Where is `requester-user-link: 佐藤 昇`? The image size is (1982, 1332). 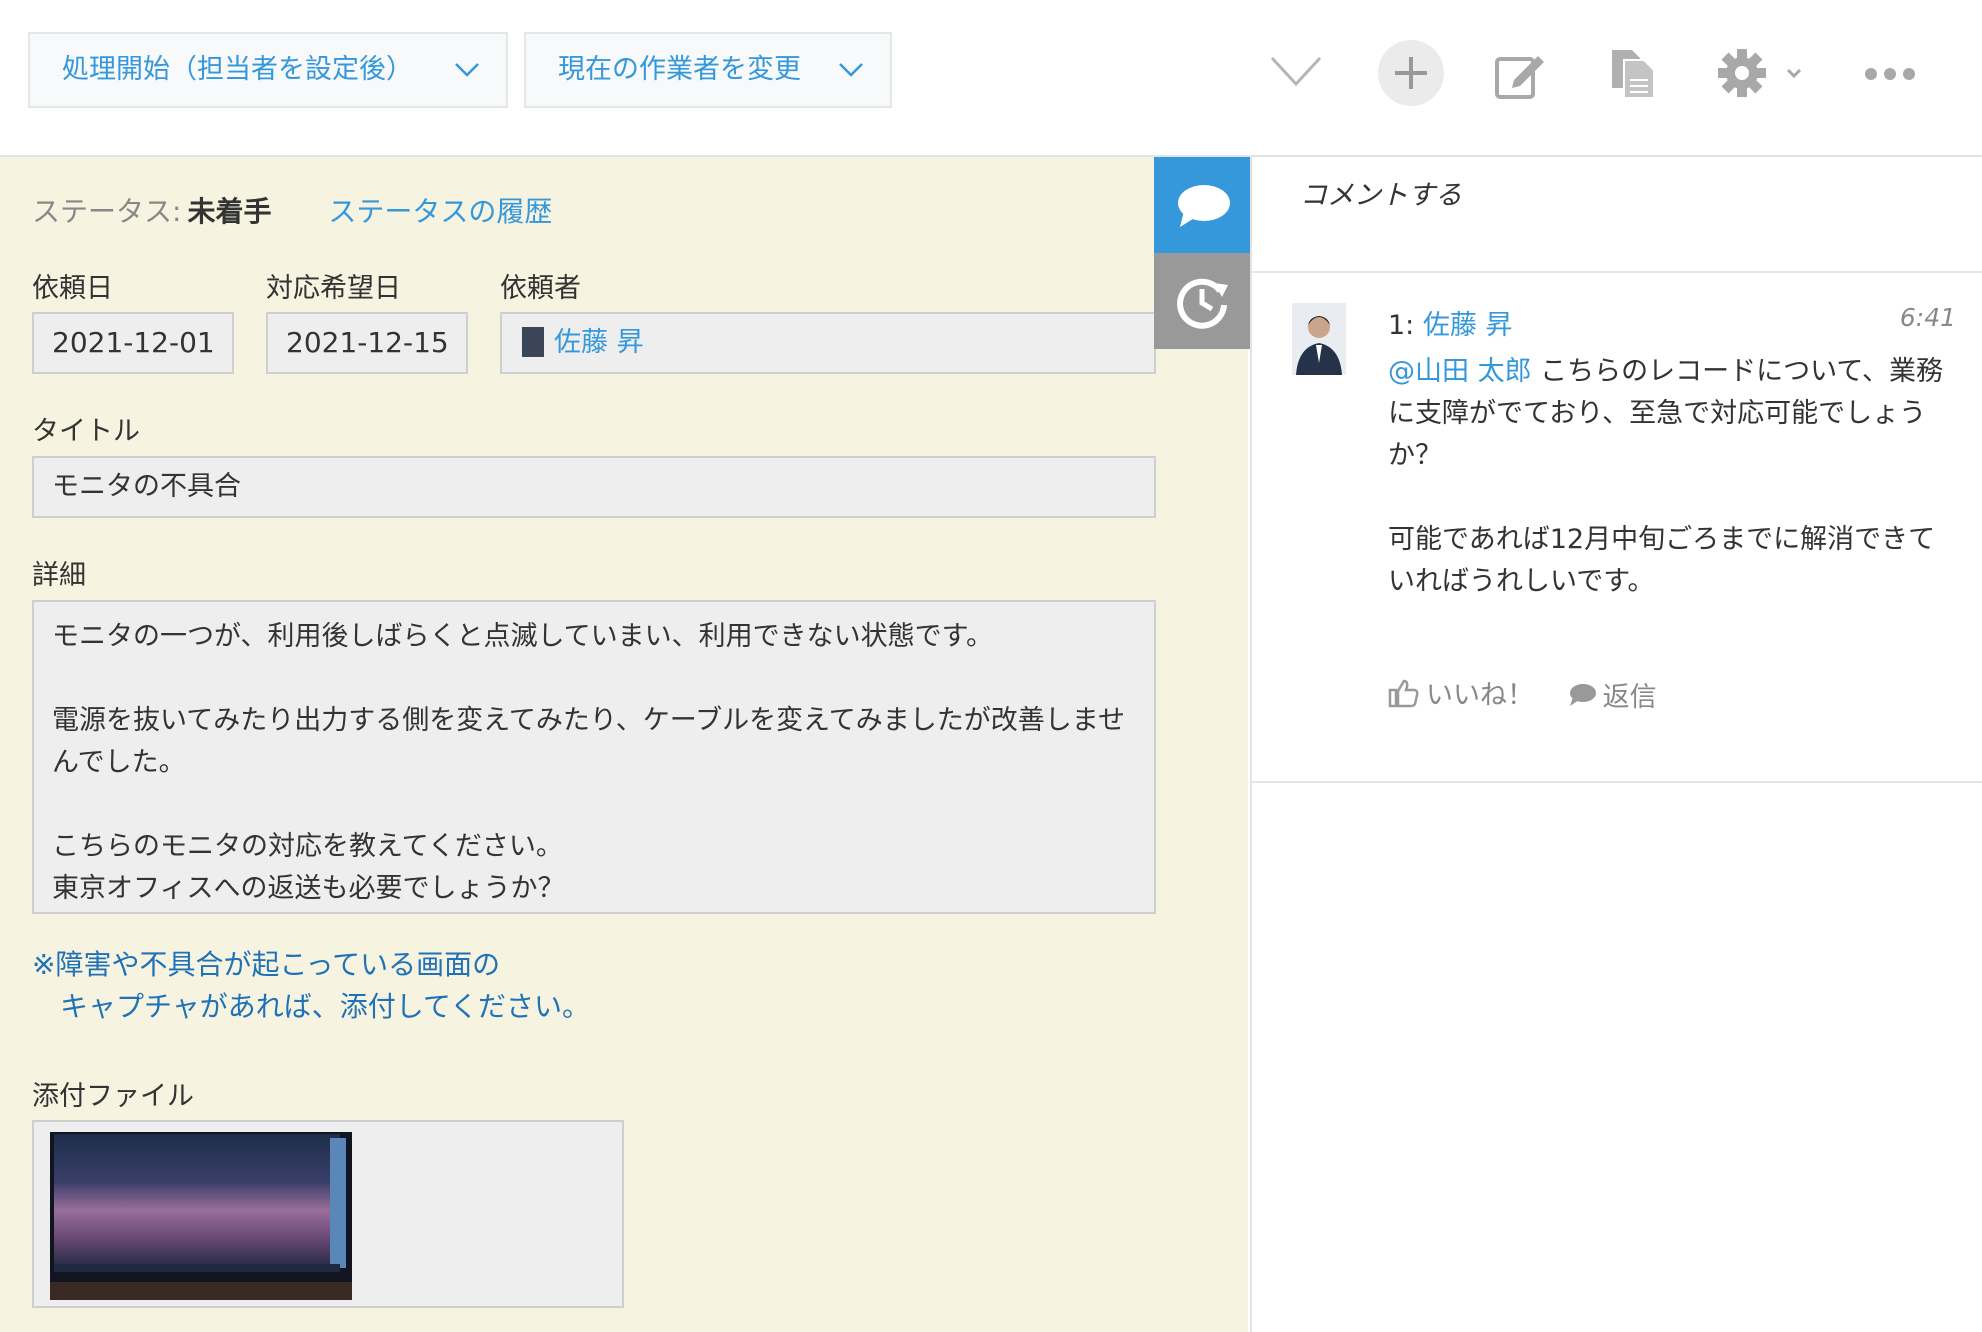
requester-user-link: 佐藤 昇 is located at coordinates (599, 342).